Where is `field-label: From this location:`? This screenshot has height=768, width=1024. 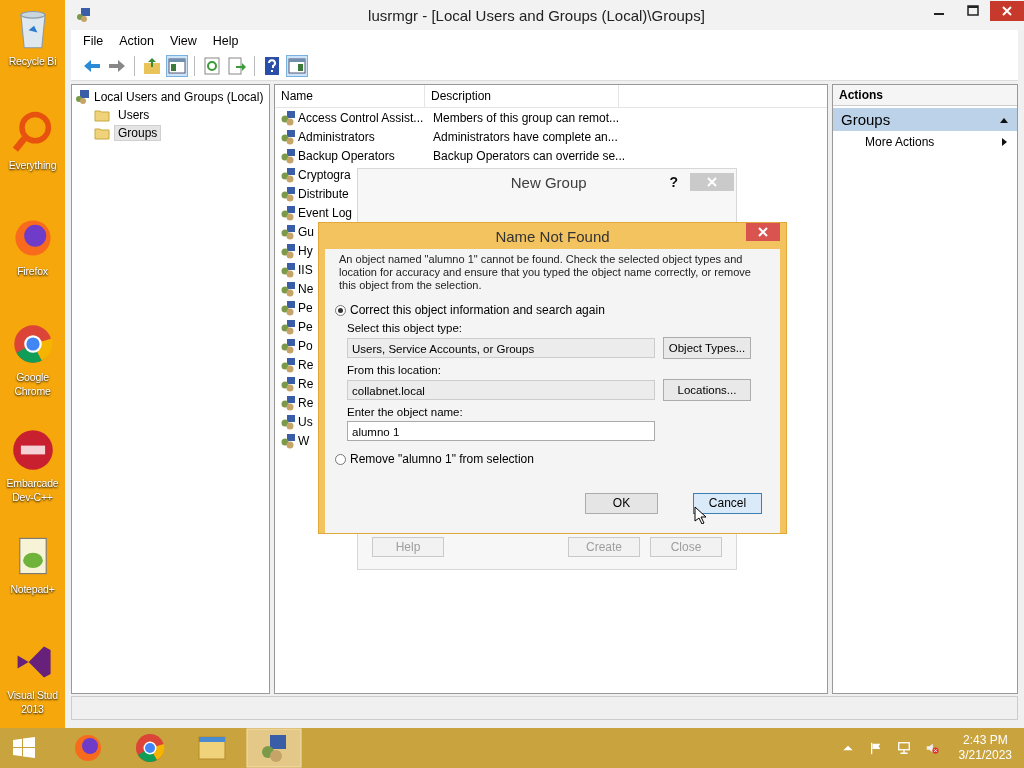 field-label: From this location: is located at coordinates (394, 370).